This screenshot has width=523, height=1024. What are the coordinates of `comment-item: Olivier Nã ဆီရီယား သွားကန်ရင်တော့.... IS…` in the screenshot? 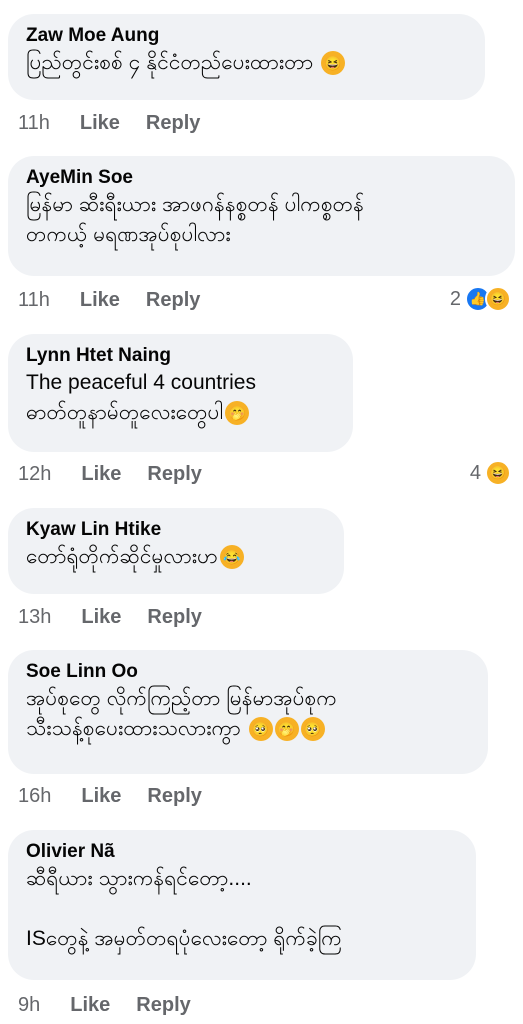 It's located at (242, 905).